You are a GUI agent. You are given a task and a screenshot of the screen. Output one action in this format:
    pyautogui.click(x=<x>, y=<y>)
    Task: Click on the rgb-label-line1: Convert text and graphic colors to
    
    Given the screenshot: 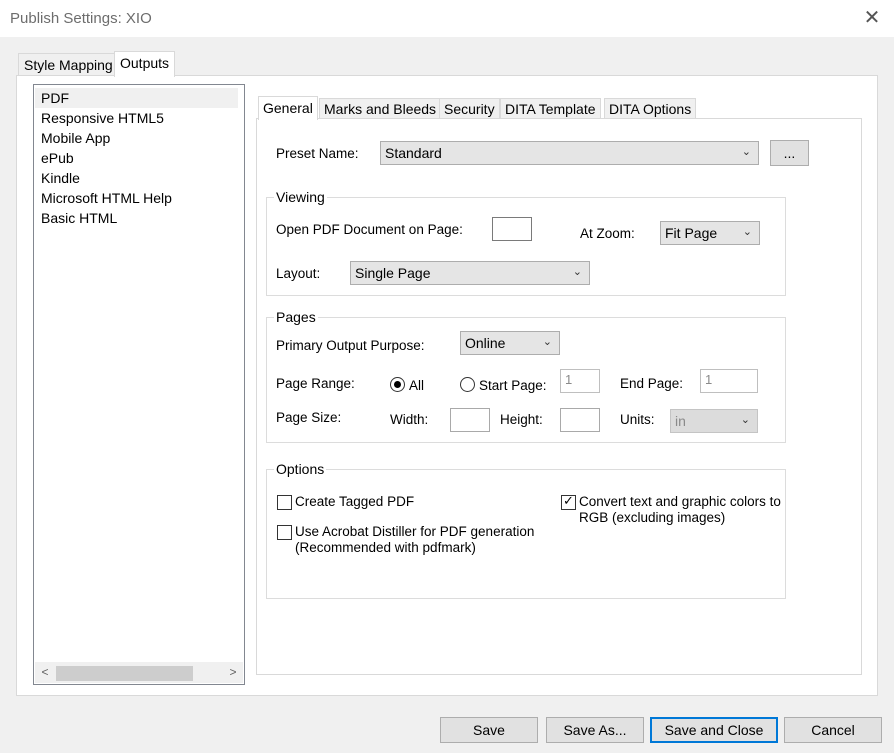 What is the action you would take?
    pyautogui.click(x=680, y=501)
    